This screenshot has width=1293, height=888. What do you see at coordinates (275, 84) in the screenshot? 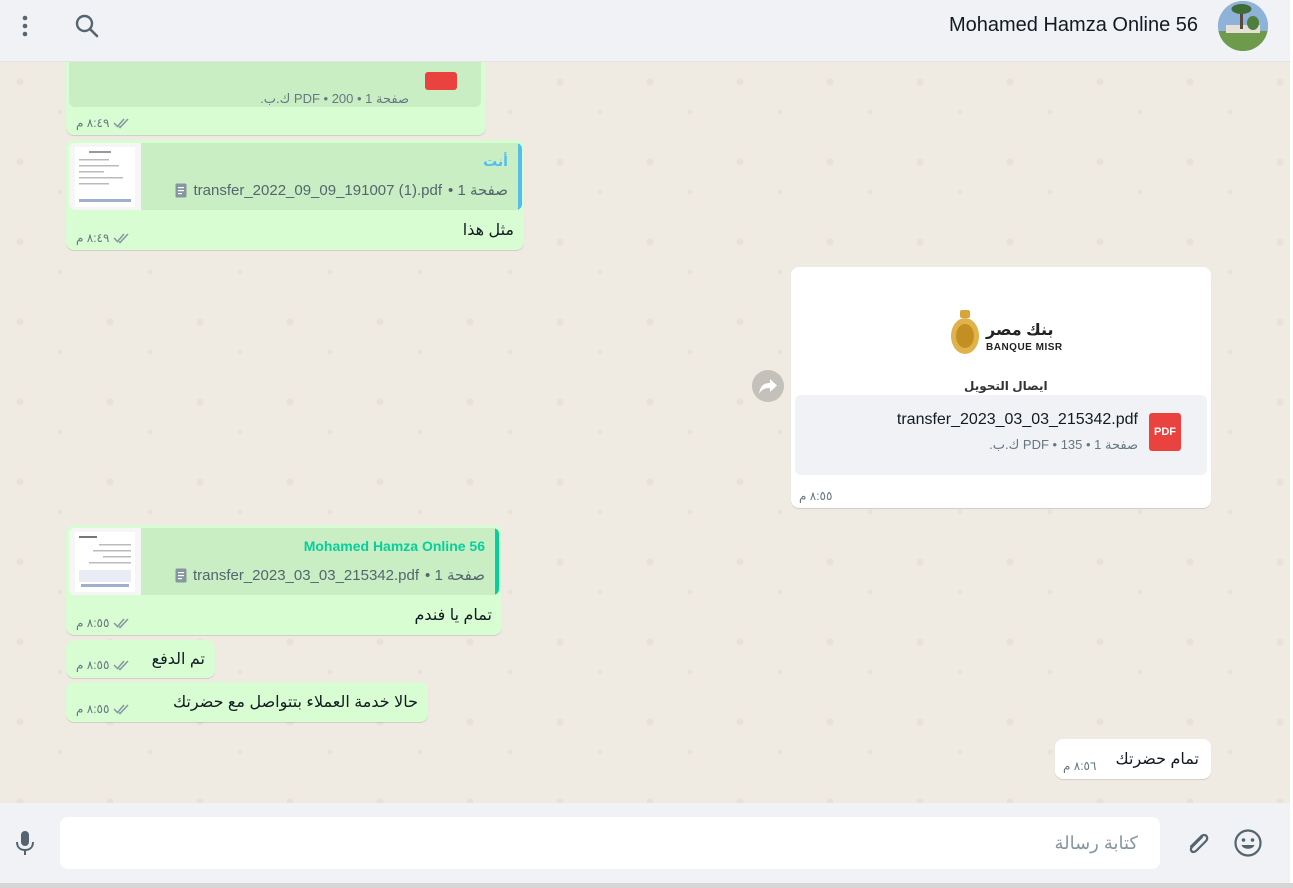
I see `pdf-attachment: صفحة 1 • PDF • 200 ك.ب.` at bounding box center [275, 84].